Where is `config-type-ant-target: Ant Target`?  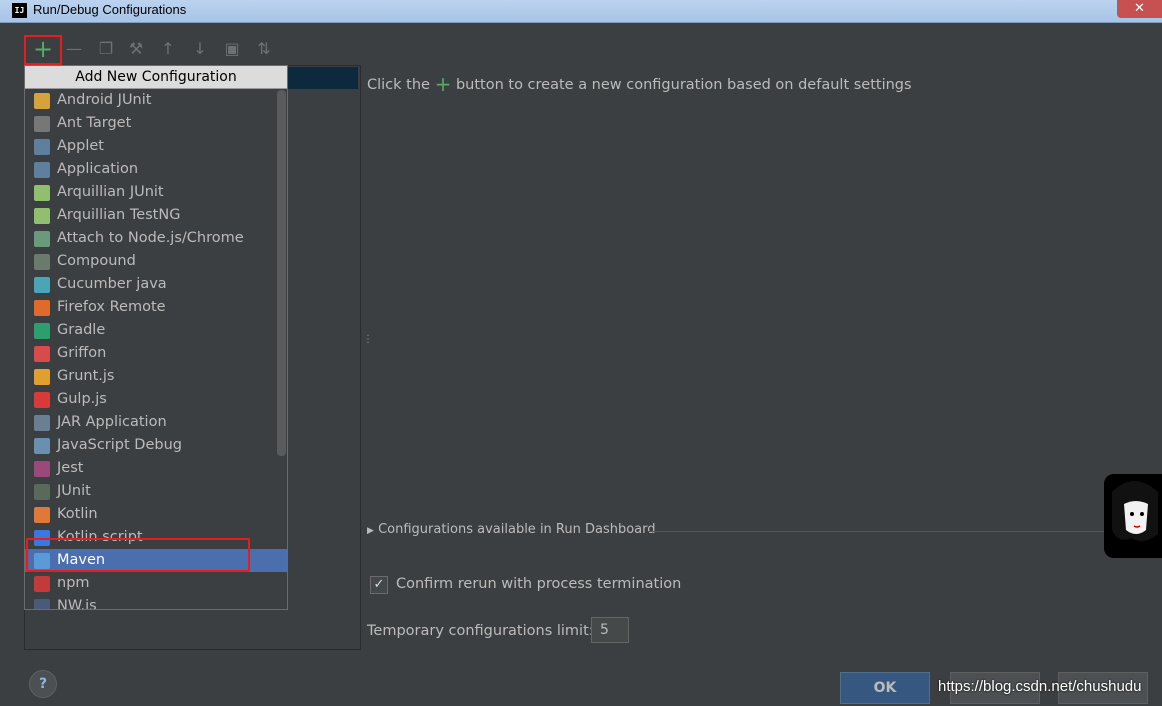
config-type-ant-target: Ant Target is located at coordinates (156, 123).